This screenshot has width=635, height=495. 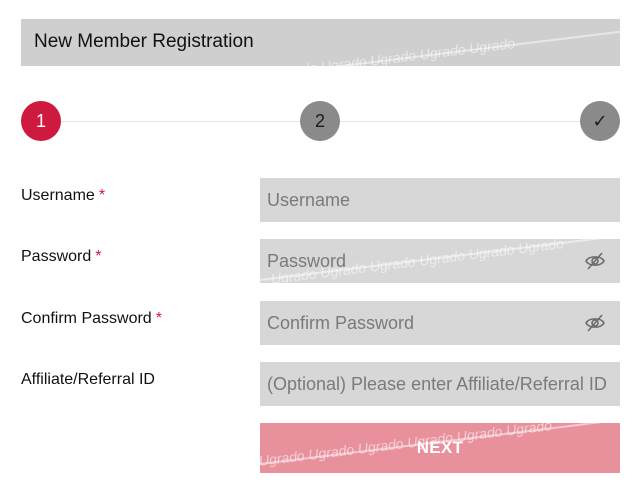 What do you see at coordinates (63, 195) in the screenshot?
I see `username-label: Username *` at bounding box center [63, 195].